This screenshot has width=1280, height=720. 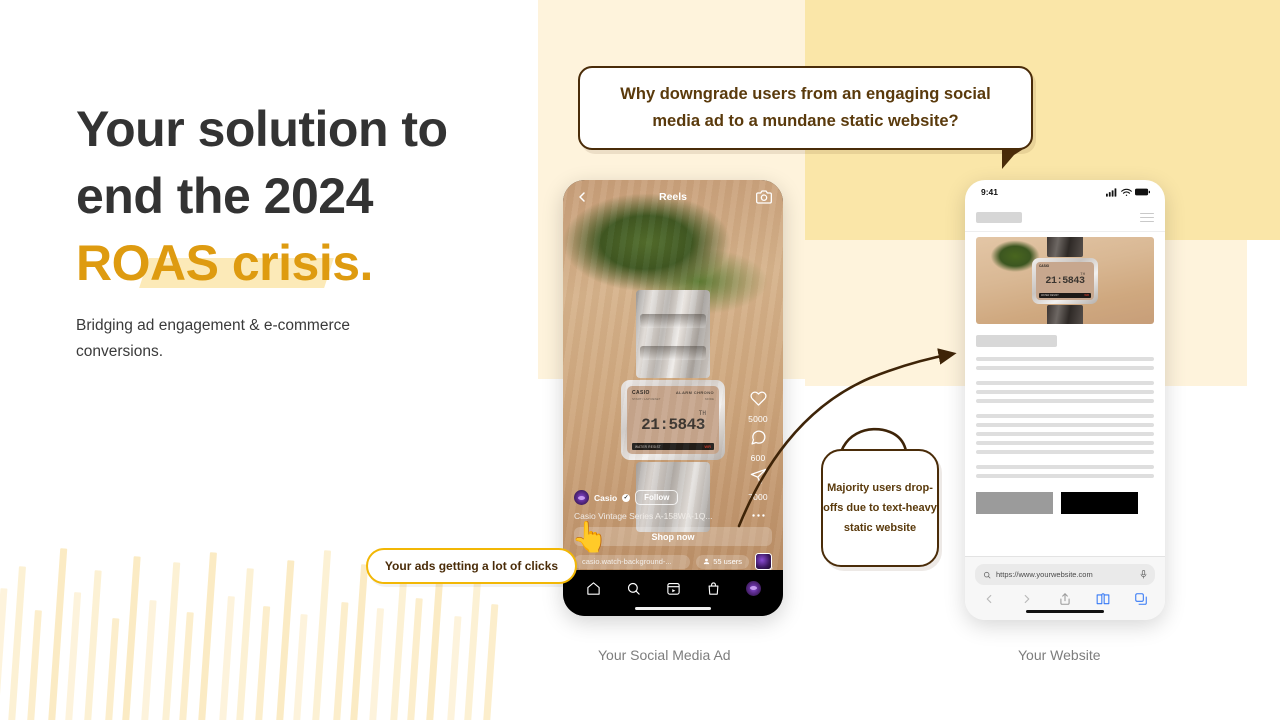 I want to click on watch-footer-left: WATER RESIST, so click(x=648, y=446).